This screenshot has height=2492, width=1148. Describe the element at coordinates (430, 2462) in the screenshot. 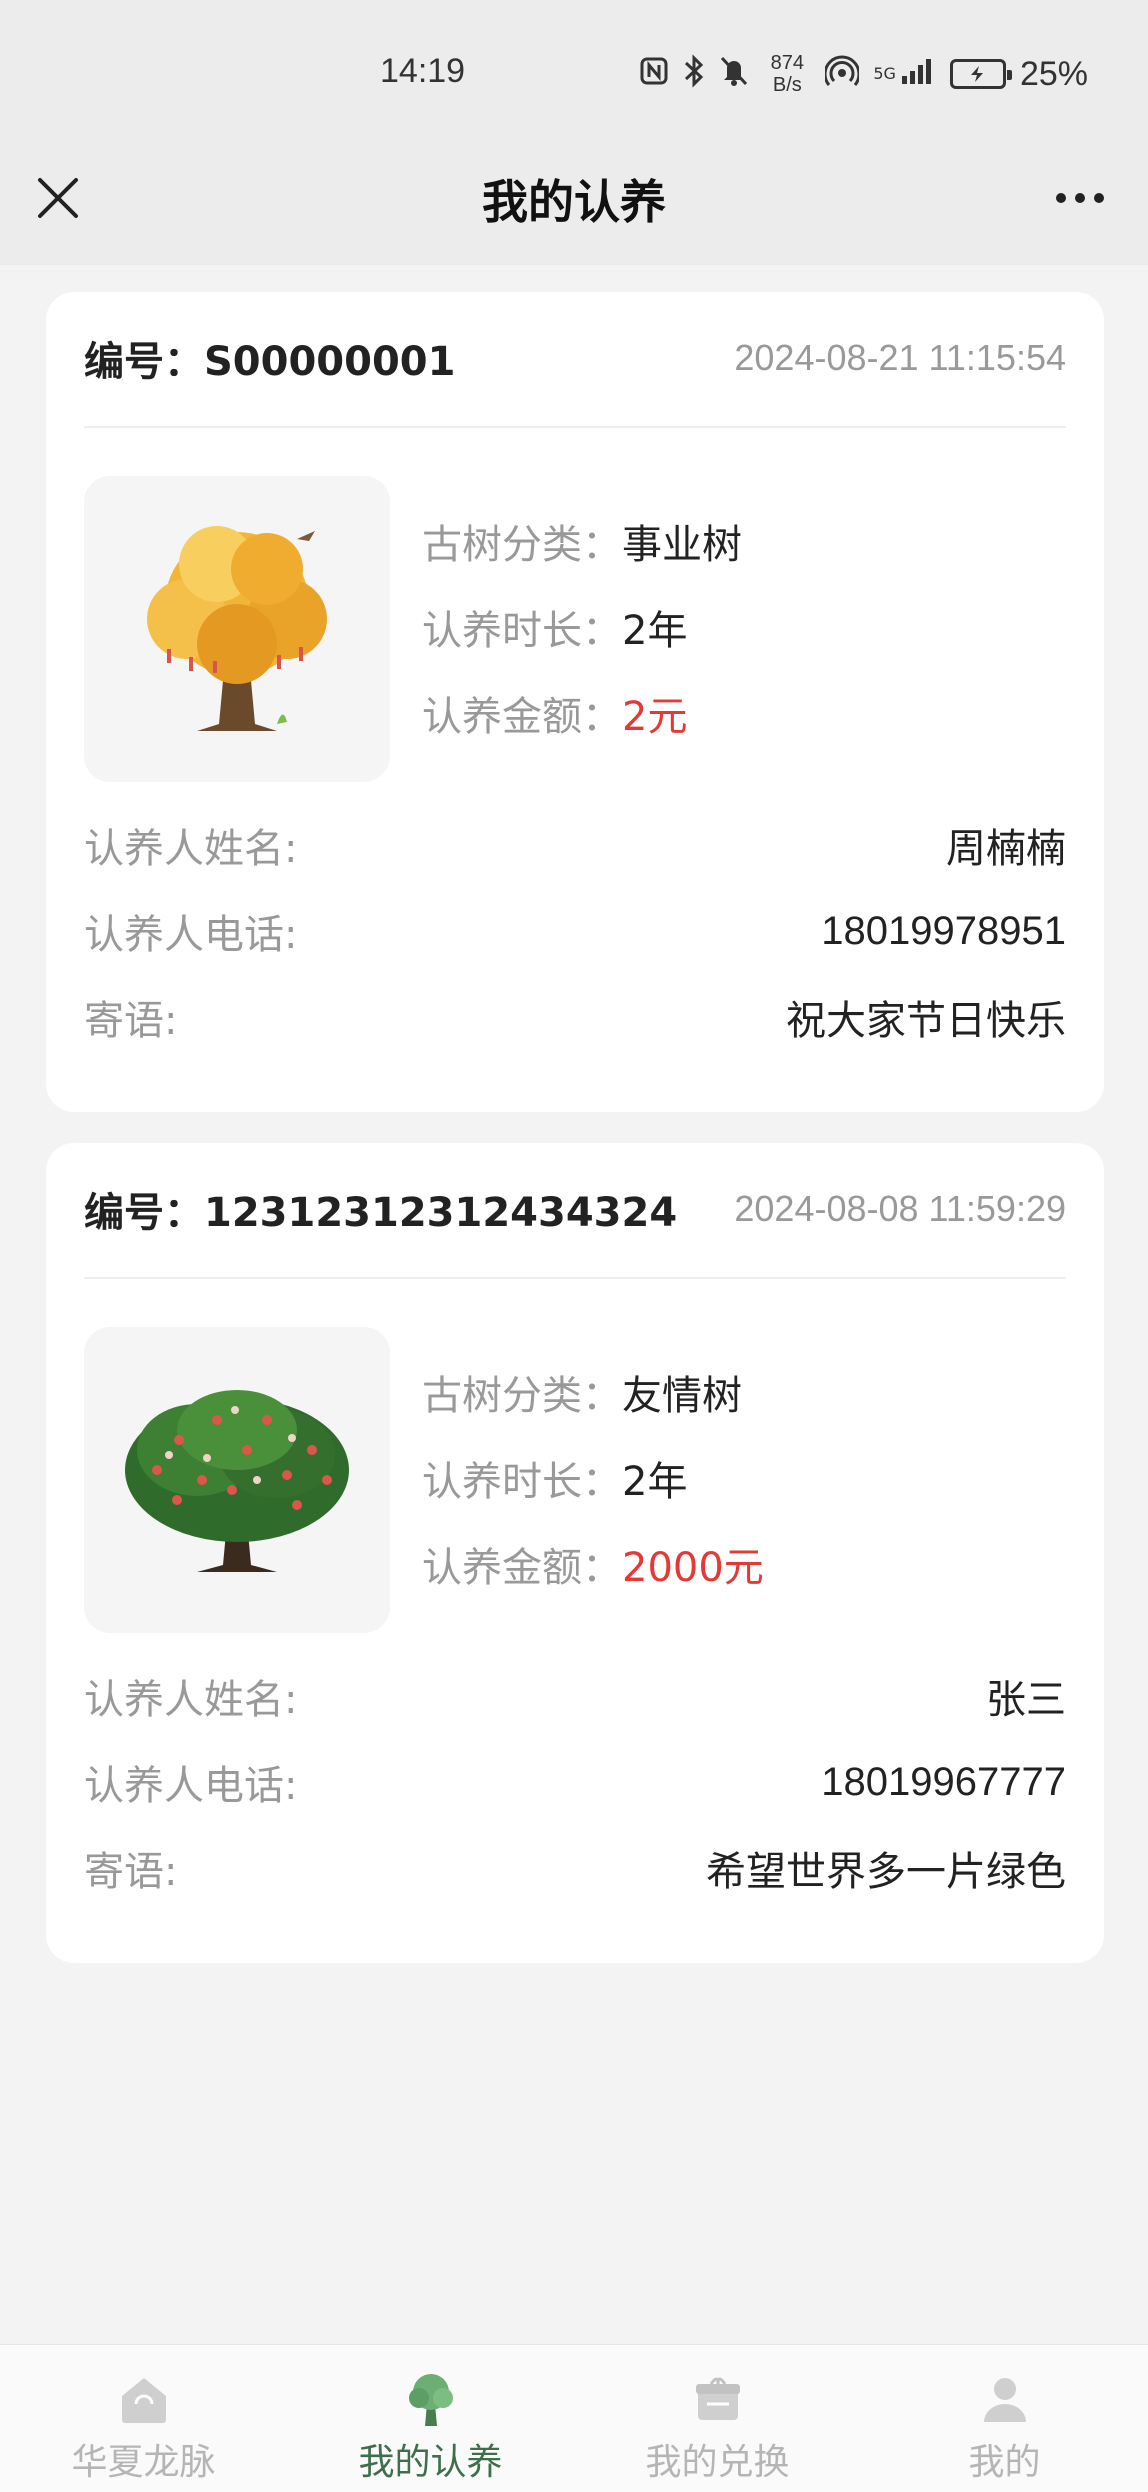

I see `tab-my-adoption-label: 我的认养` at that location.